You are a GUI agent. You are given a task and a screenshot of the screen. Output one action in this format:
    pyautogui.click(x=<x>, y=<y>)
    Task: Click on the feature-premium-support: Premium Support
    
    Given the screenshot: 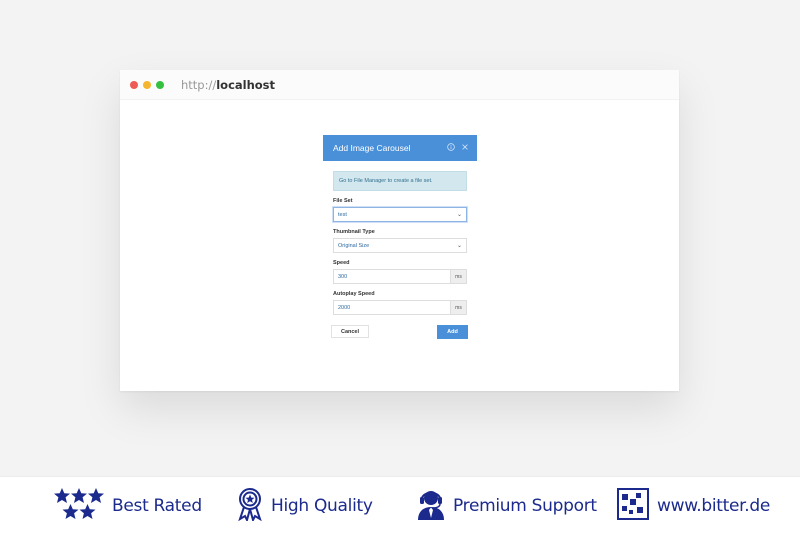 What is the action you would take?
    pyautogui.click(x=507, y=506)
    